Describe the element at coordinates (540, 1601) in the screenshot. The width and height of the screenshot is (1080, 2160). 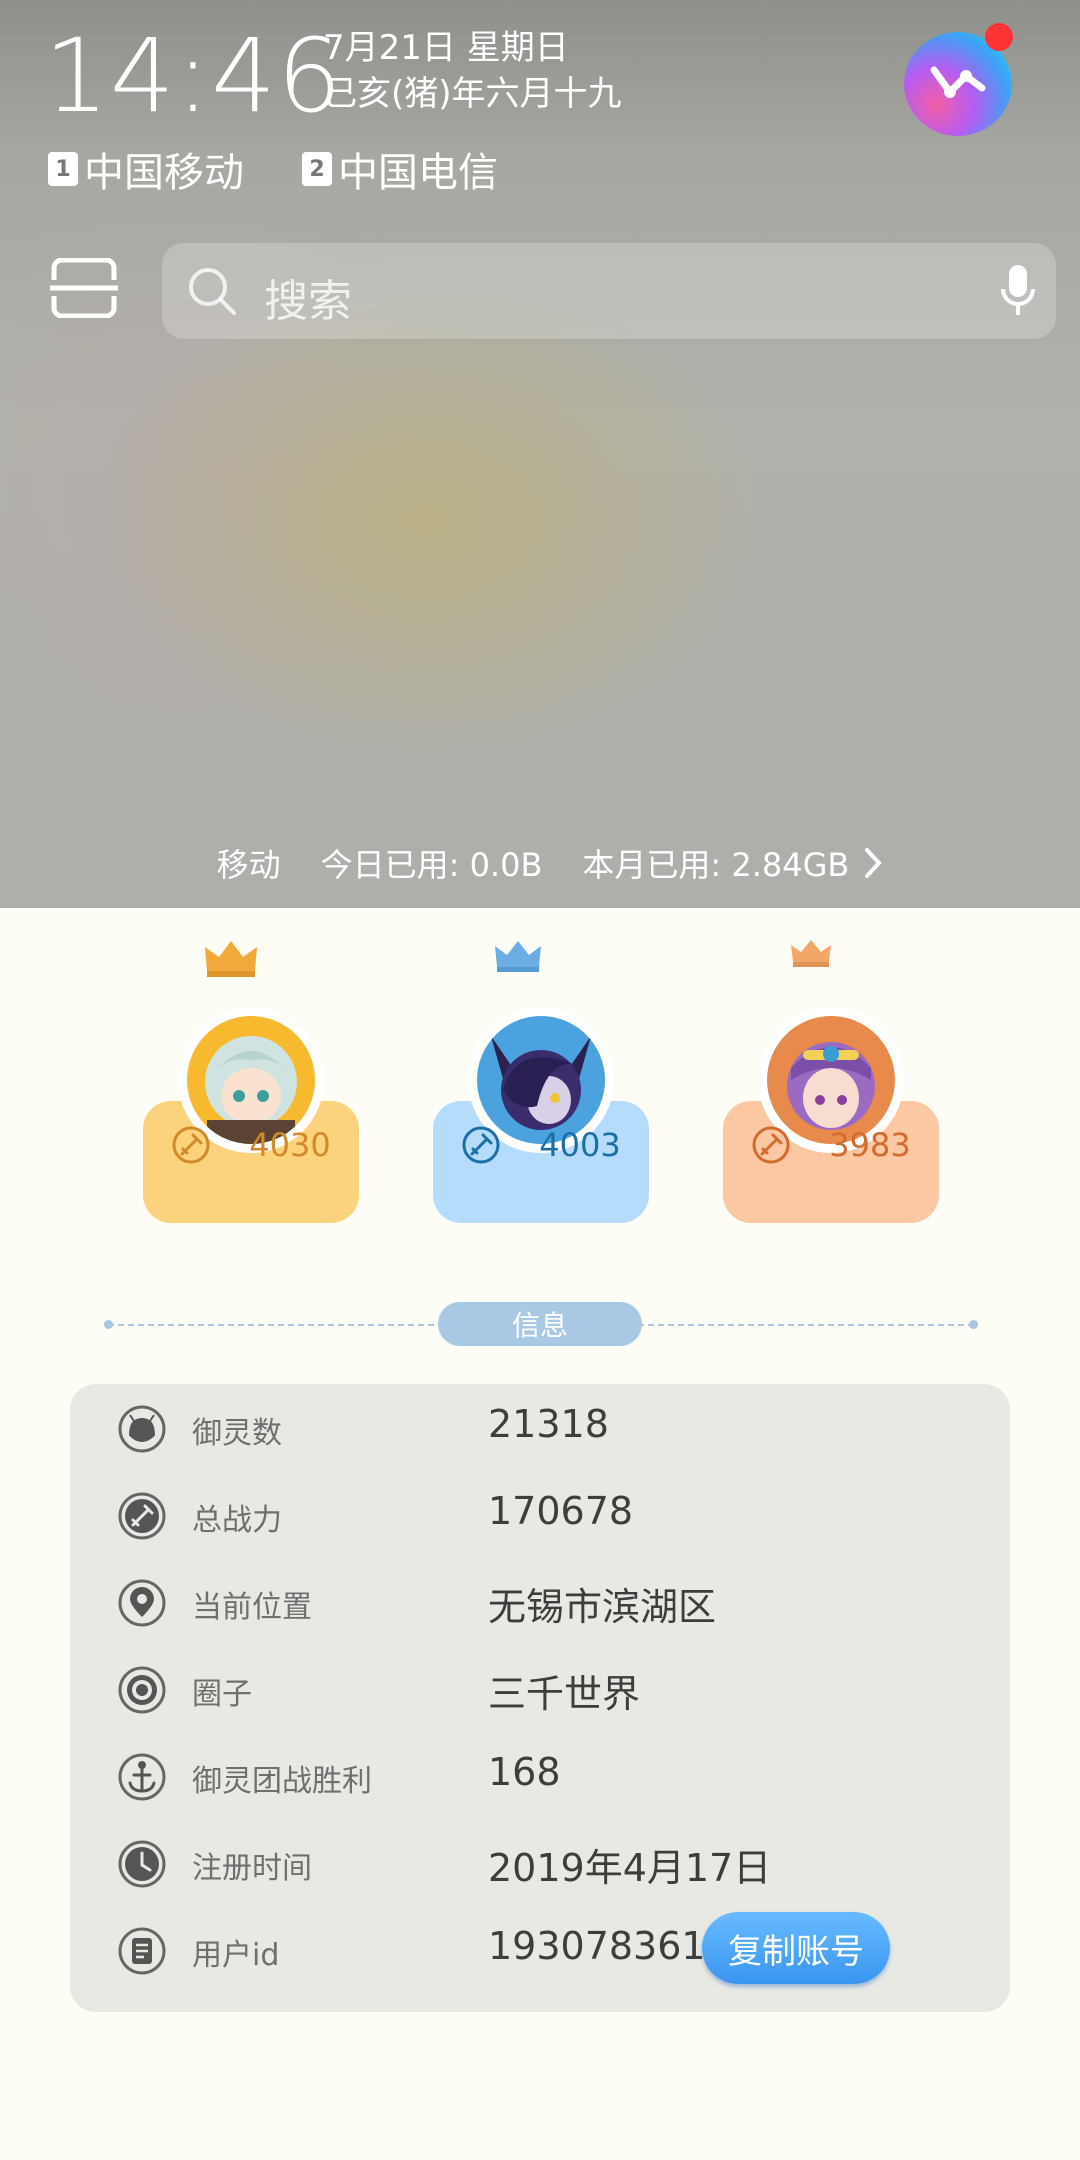
I see `info-row-location: 当前位置 无锡市滨湖区` at that location.